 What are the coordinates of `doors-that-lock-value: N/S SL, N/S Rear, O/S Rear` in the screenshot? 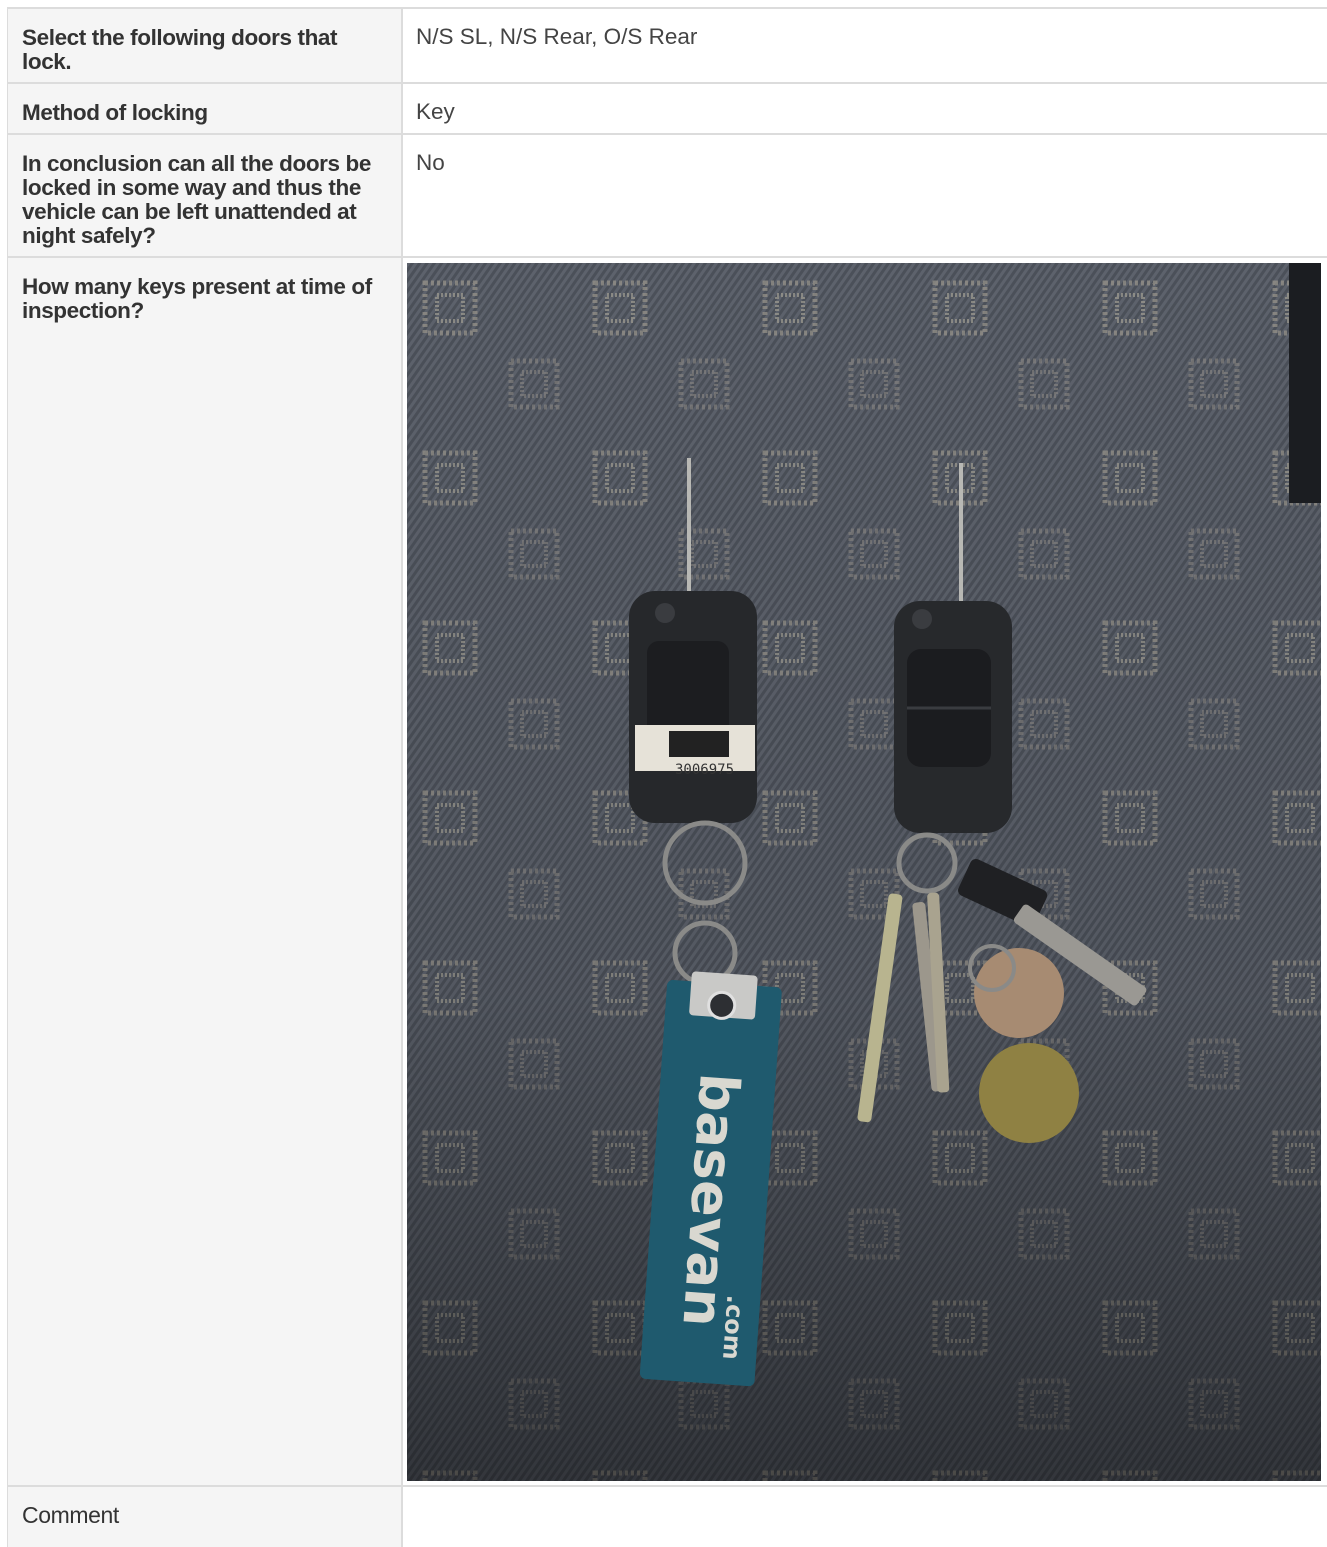 It's located at (557, 36).